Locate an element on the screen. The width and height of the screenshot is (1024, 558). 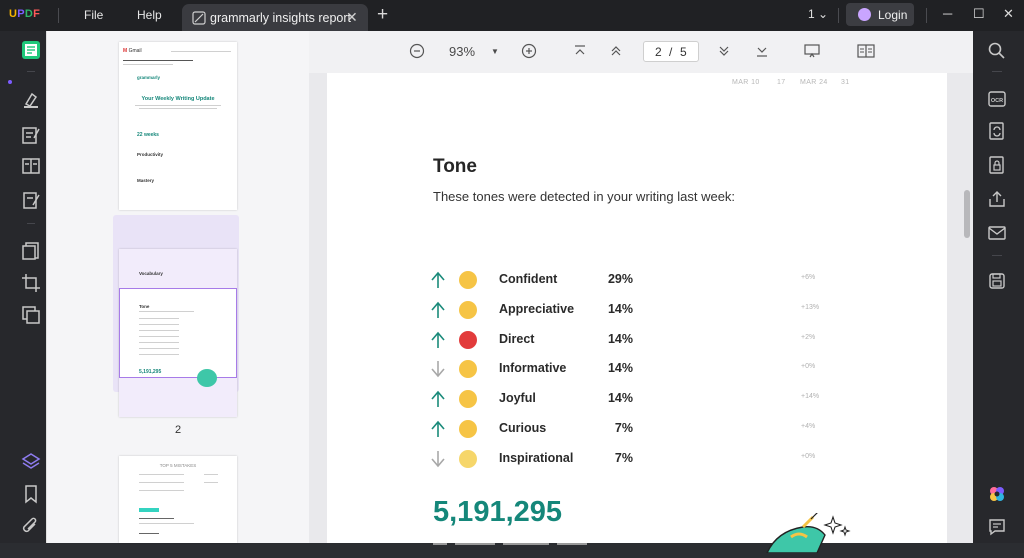
attachment-icon is located at coordinates (31, 527).